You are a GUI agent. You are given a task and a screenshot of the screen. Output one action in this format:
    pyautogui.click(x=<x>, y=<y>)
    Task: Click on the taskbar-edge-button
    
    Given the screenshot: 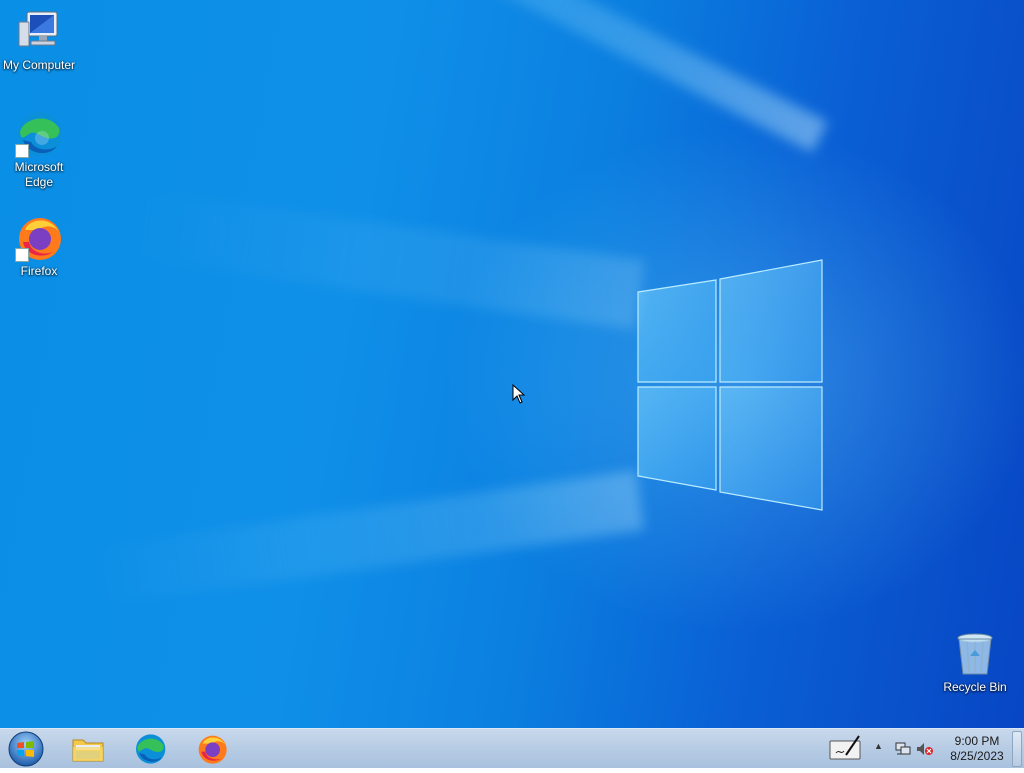 What is the action you would take?
    pyautogui.click(x=150, y=749)
    